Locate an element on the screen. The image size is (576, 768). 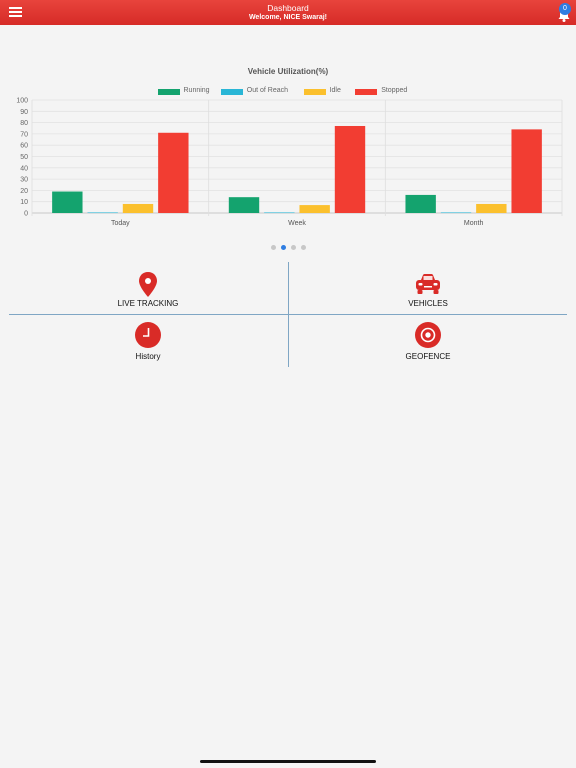
x-tick-label: Week is located at coordinates (297, 223).